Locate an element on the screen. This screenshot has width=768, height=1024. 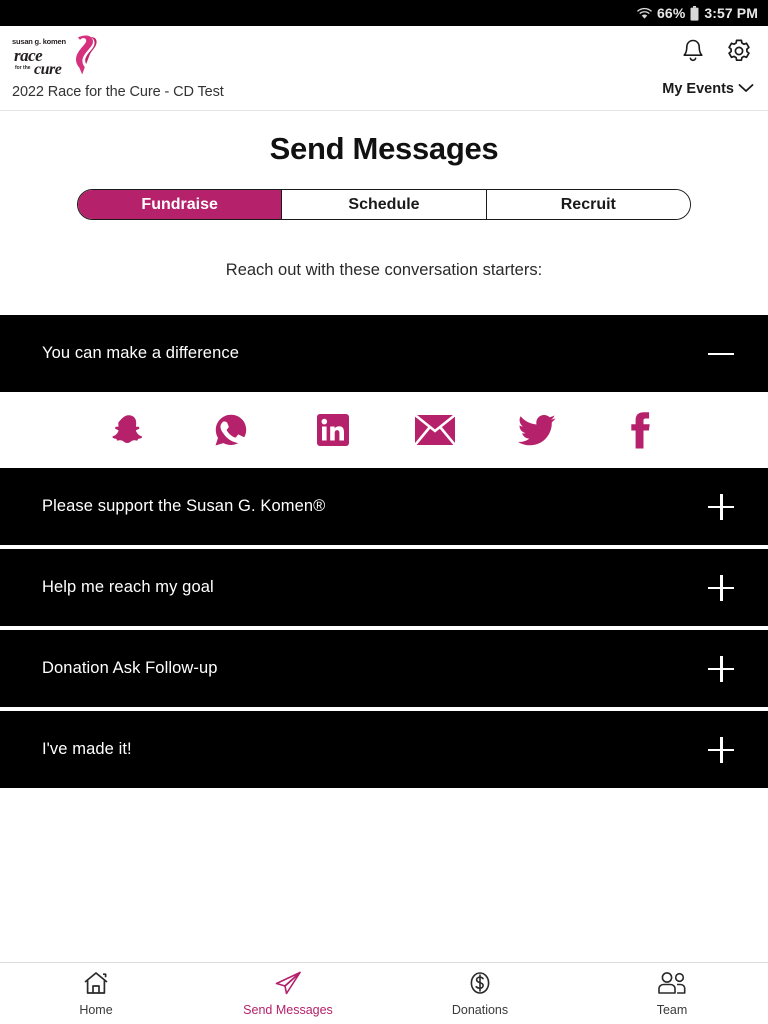
accordion-item: Please support the Susan G. Komen® is located at coordinates (384, 506).